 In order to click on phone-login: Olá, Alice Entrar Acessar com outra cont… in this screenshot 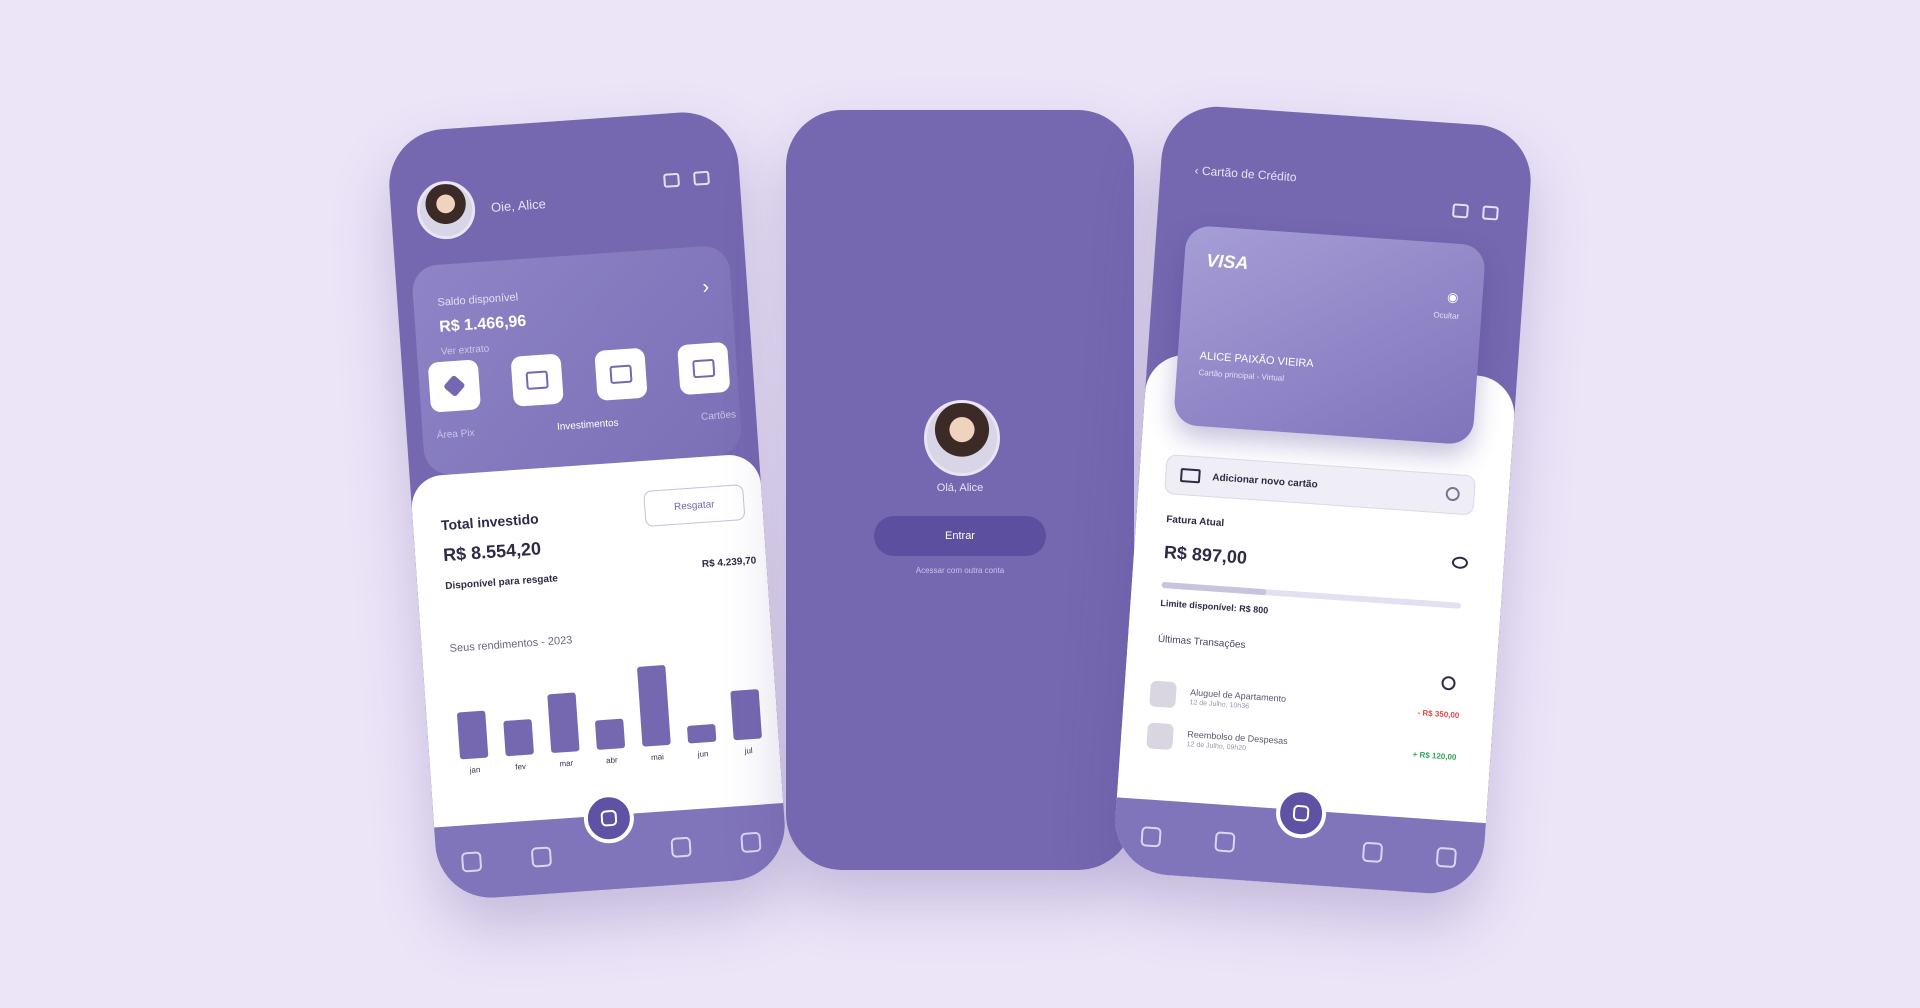, I will do `click(960, 490)`.